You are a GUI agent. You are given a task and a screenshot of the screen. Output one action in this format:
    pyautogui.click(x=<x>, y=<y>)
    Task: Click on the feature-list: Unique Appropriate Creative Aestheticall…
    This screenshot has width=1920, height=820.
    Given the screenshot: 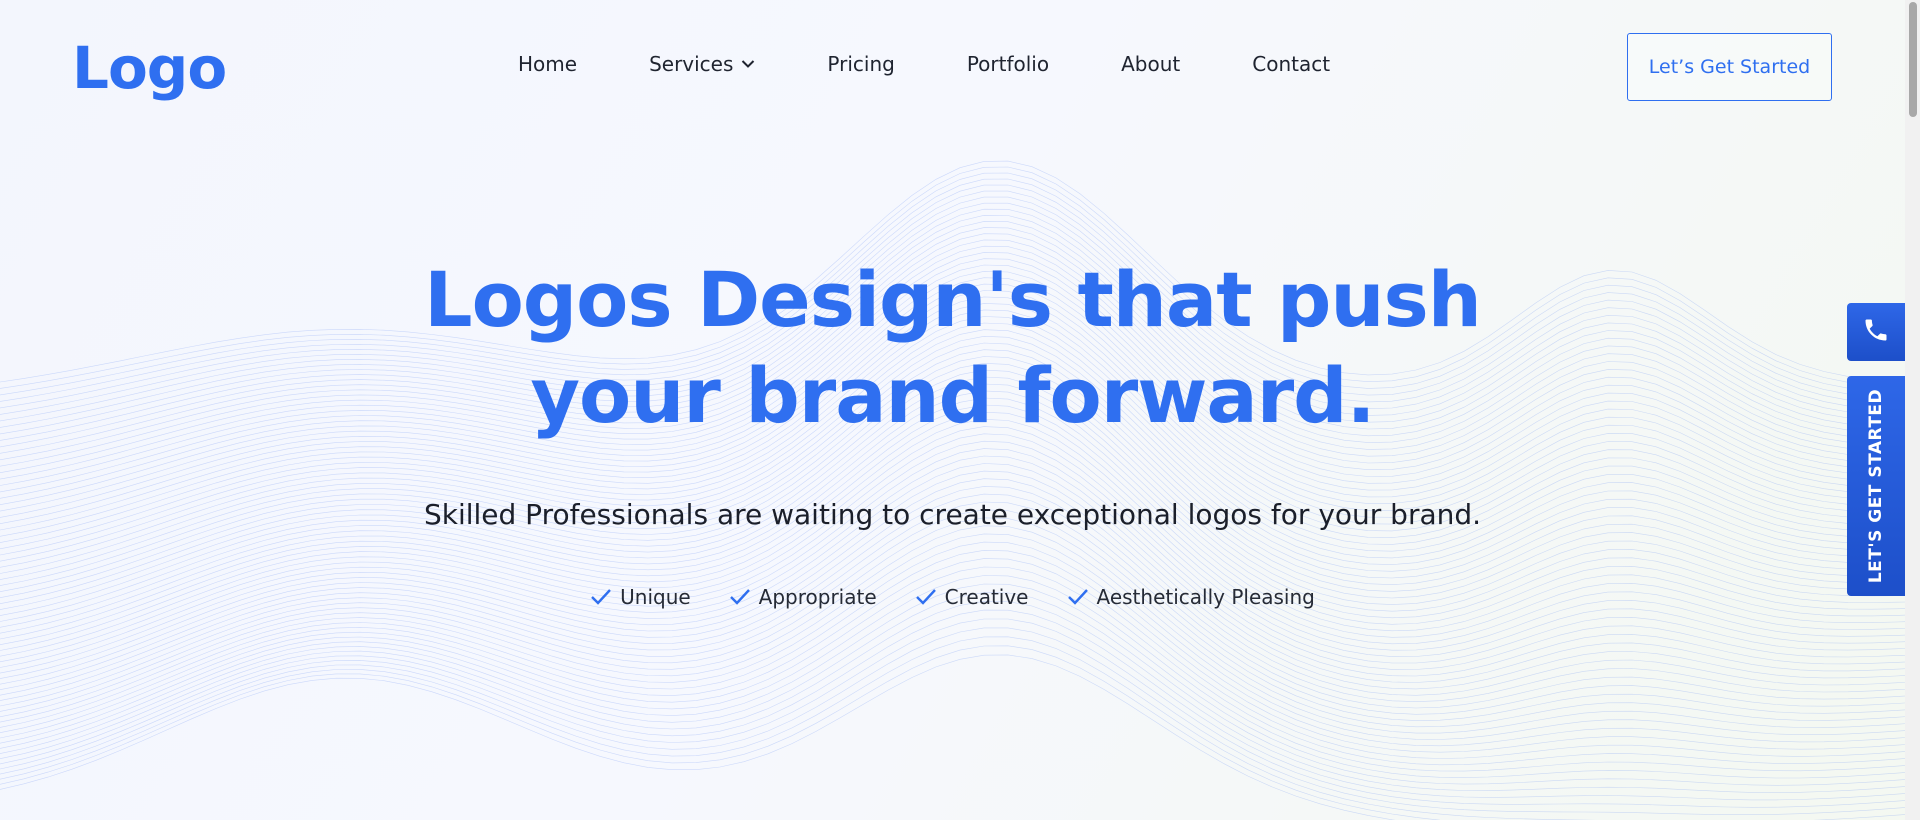 What is the action you would take?
    pyautogui.click(x=952, y=597)
    